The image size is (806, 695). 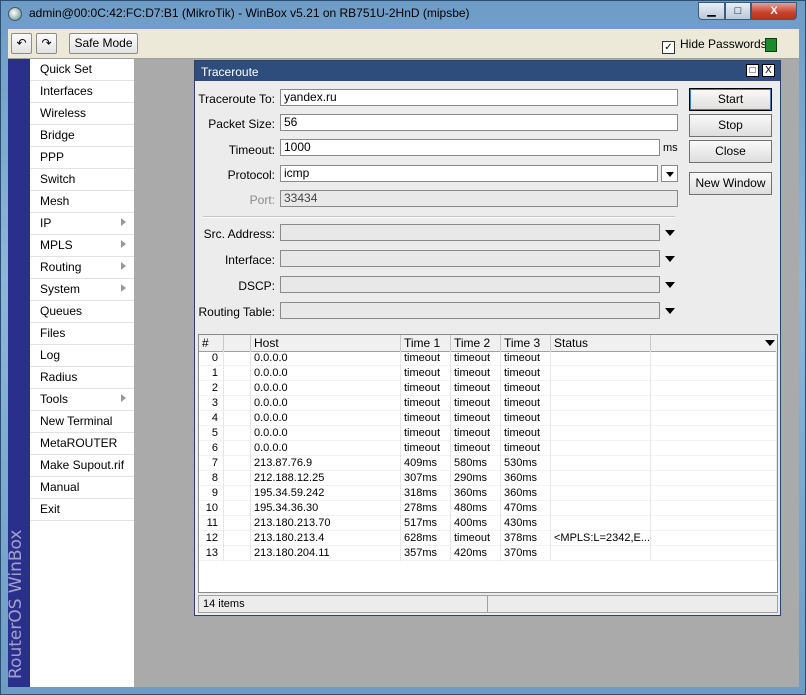 What do you see at coordinates (82, 158) in the screenshot?
I see `menu-item-ppp: PPP` at bounding box center [82, 158].